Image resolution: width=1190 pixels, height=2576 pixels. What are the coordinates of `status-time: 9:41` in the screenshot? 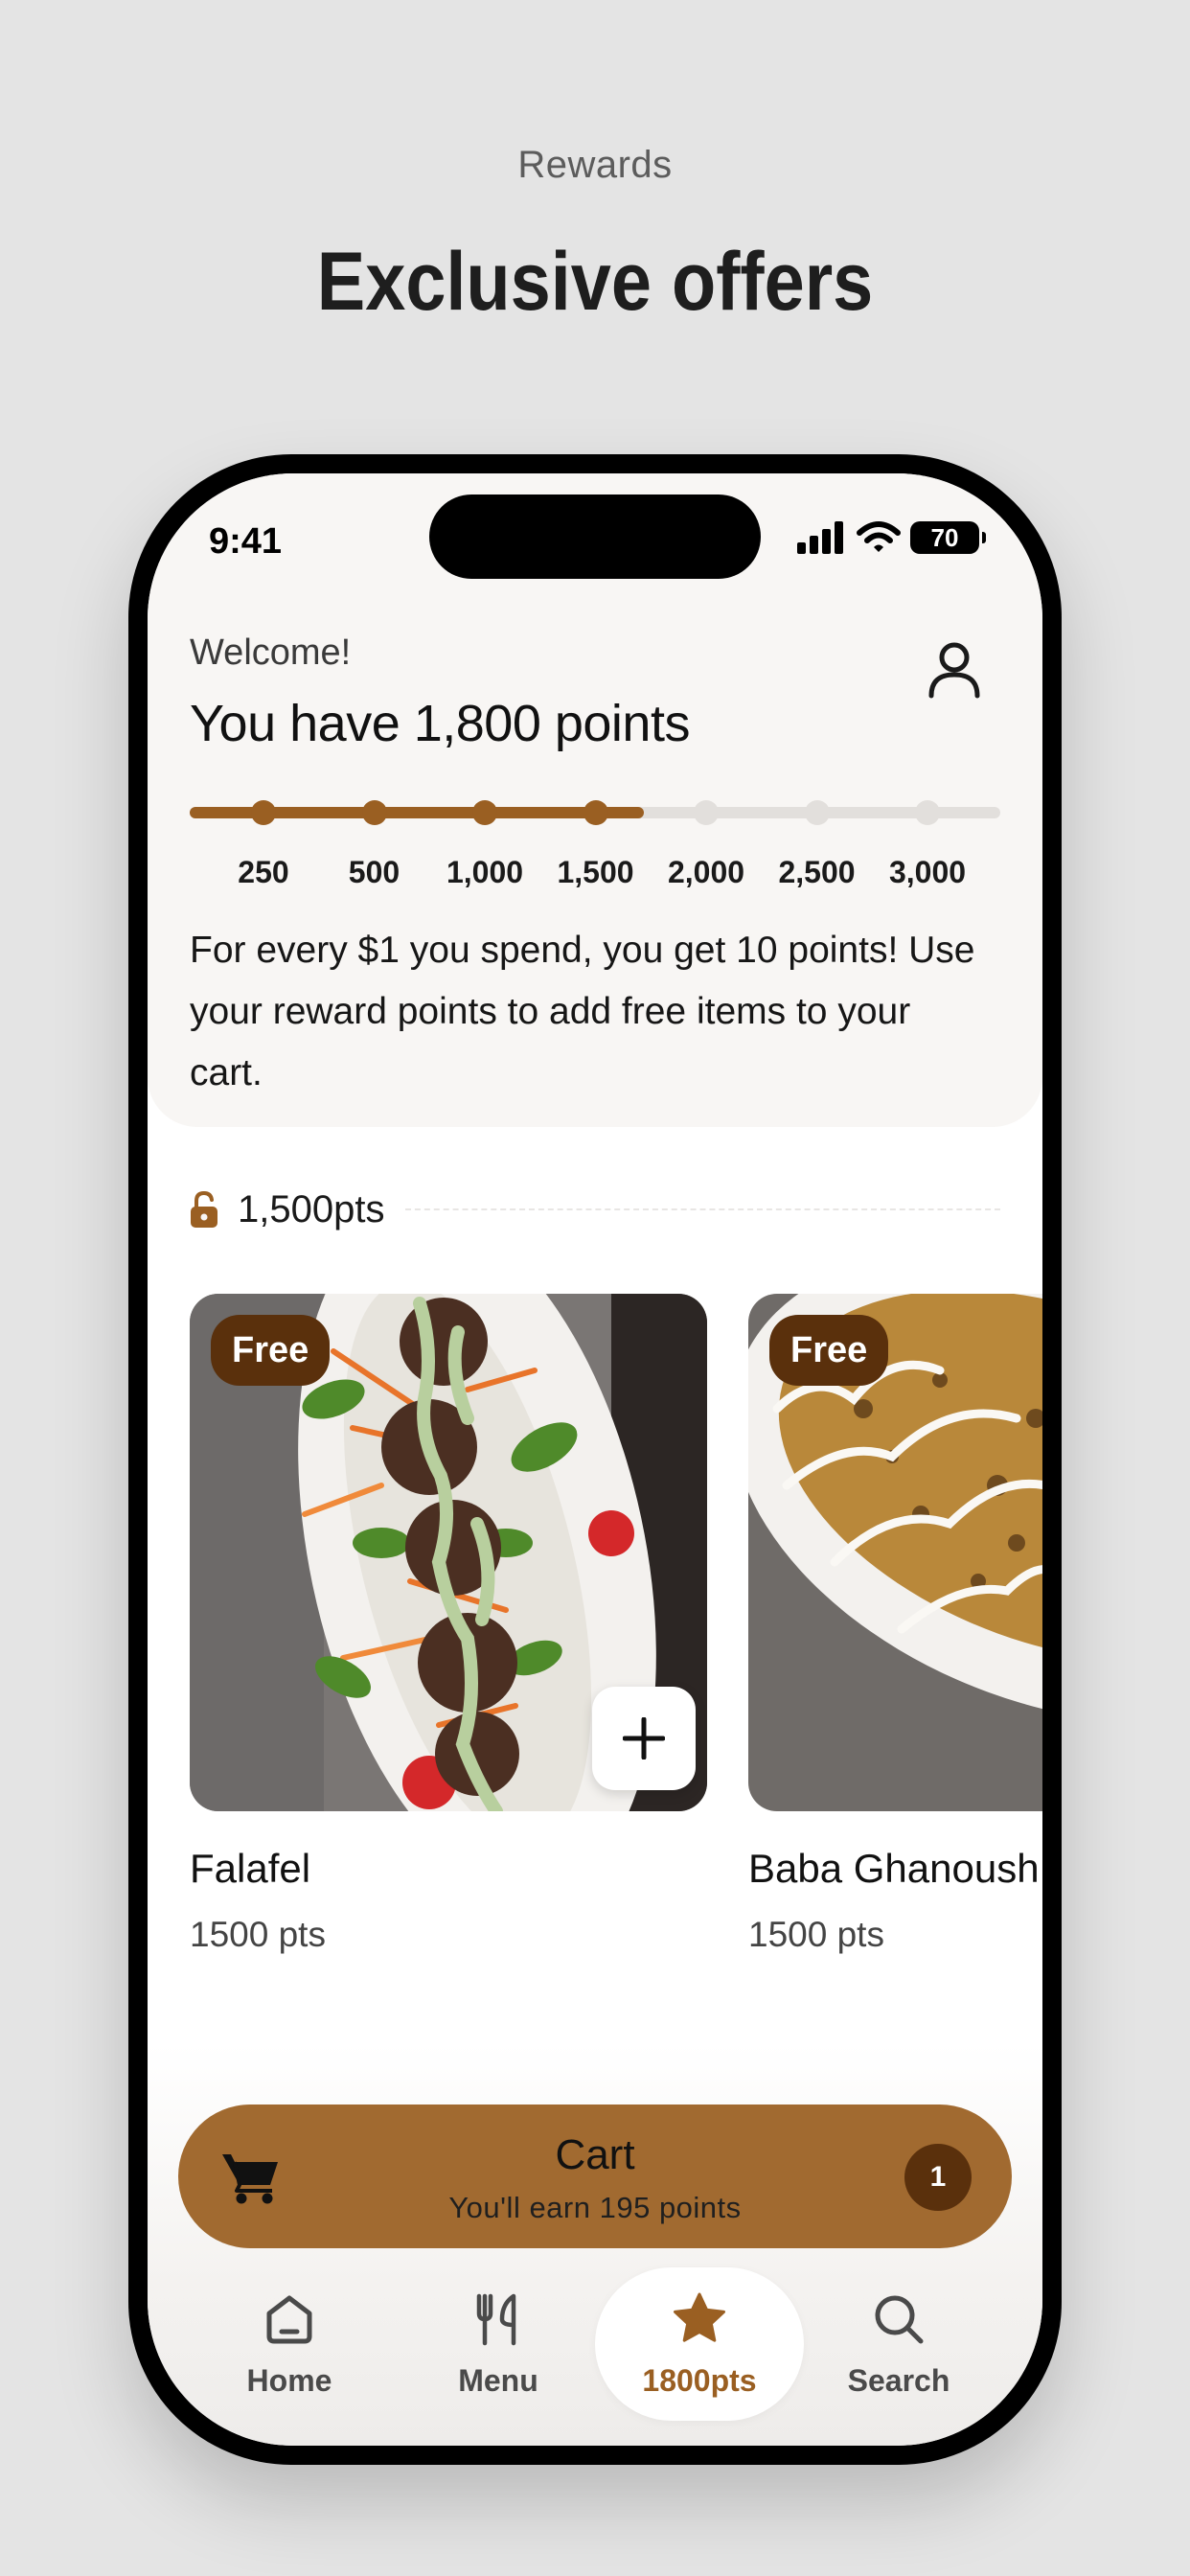 It's located at (246, 541).